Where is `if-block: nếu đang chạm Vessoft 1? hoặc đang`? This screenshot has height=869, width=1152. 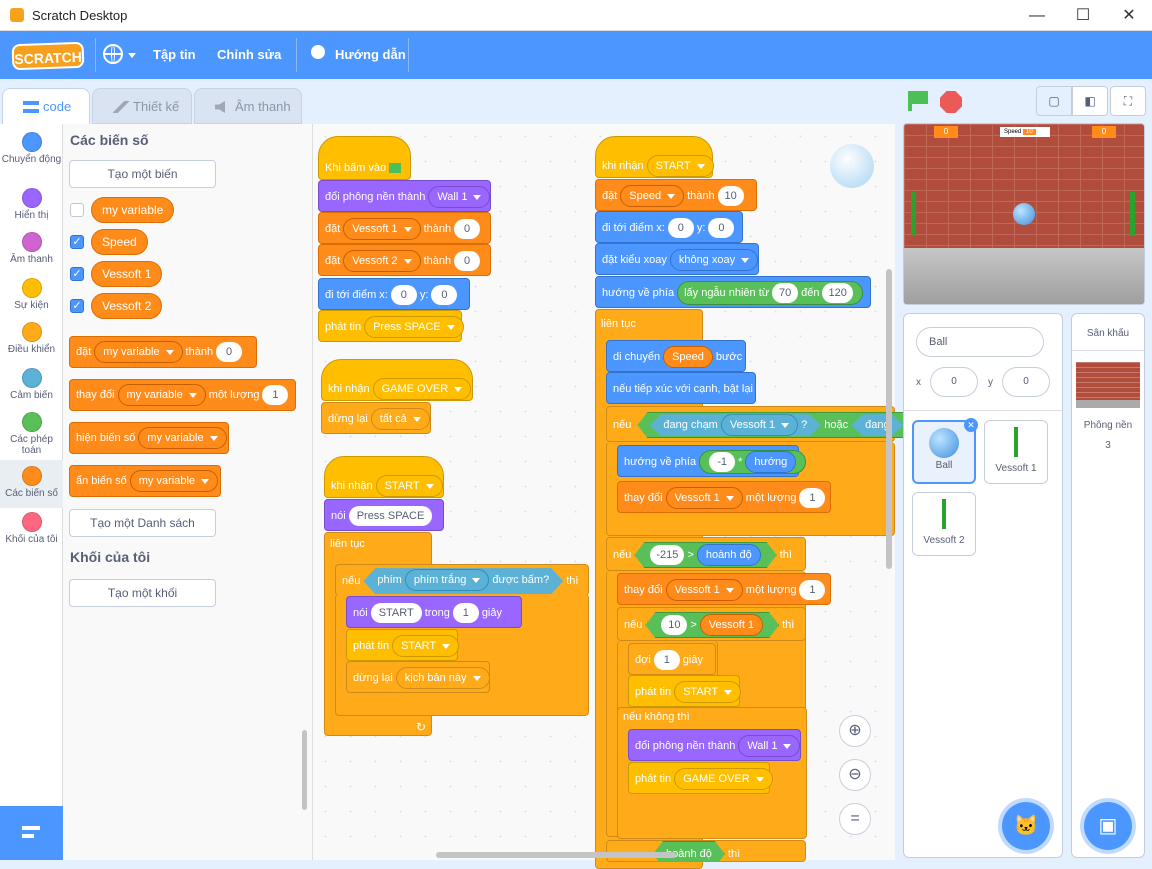 if-block: nếu đang chạm Vessoft 1? hoặc đang is located at coordinates (750, 424).